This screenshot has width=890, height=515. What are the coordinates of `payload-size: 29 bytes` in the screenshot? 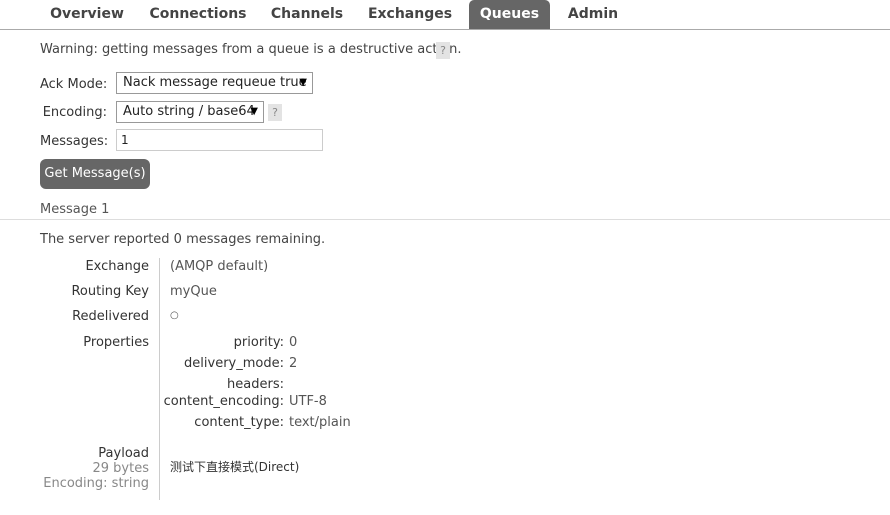 It's located at (121, 468).